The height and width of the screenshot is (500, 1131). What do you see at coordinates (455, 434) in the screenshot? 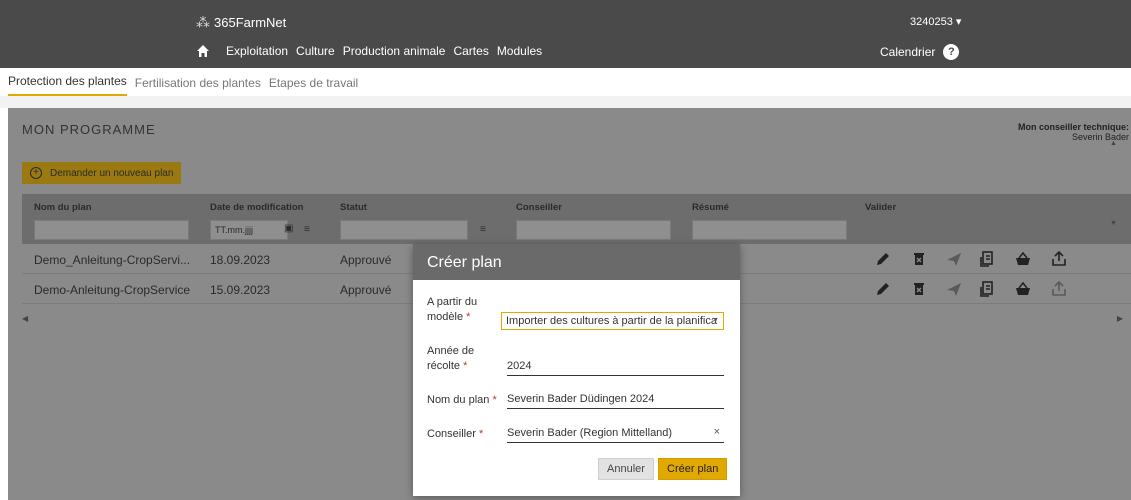
I see `advisor-label: Conseiller *` at bounding box center [455, 434].